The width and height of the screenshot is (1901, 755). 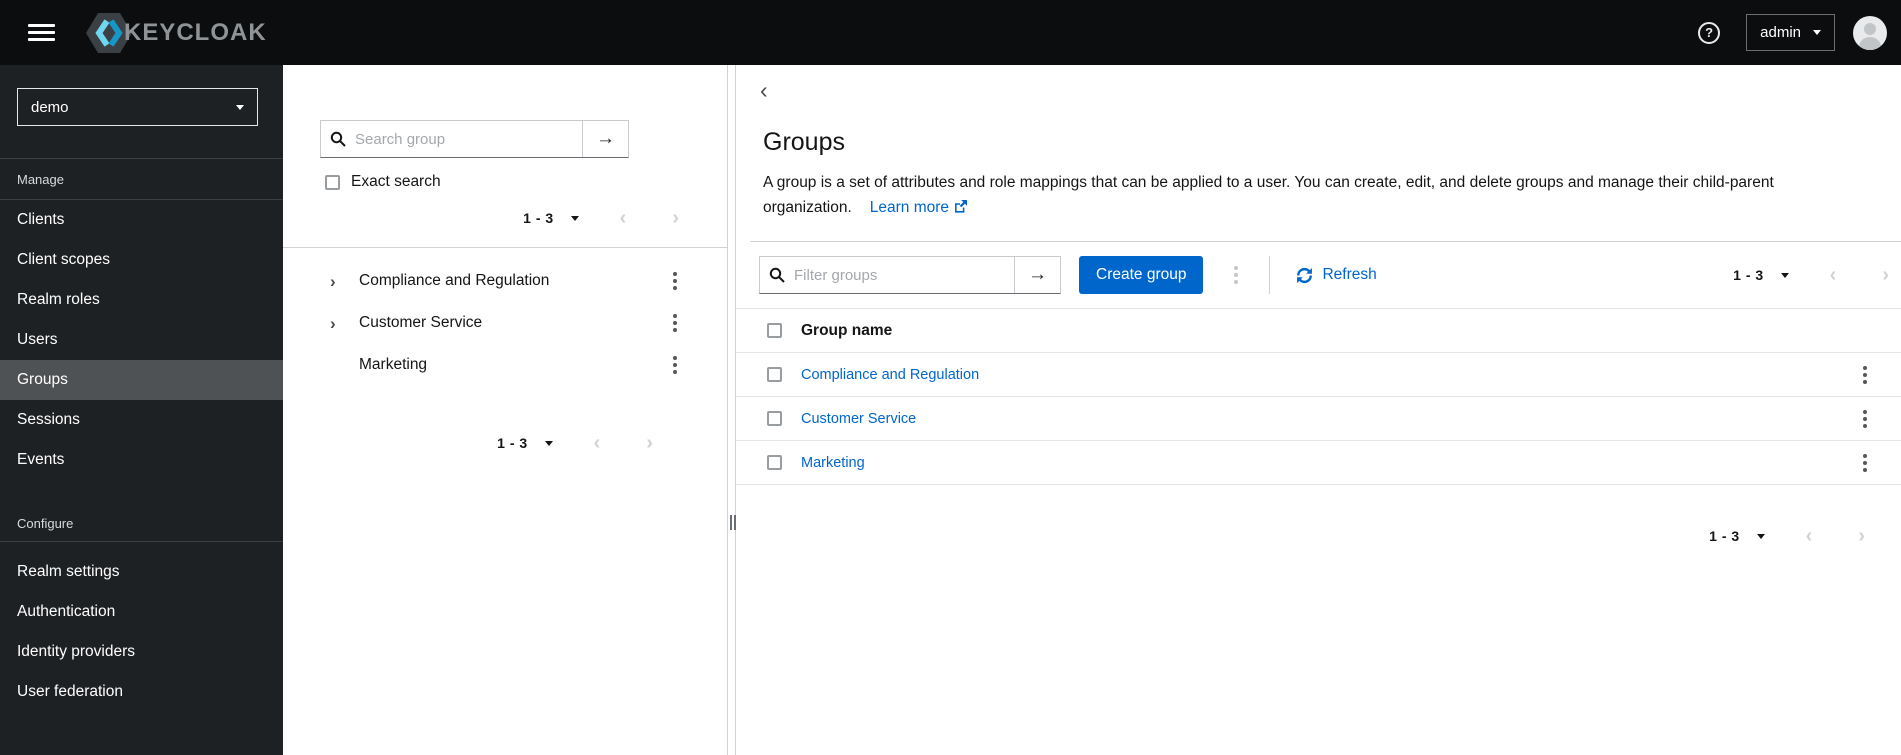 What do you see at coordinates (141, 612) in the screenshot?
I see `sidebar-item-authentication: Authentication` at bounding box center [141, 612].